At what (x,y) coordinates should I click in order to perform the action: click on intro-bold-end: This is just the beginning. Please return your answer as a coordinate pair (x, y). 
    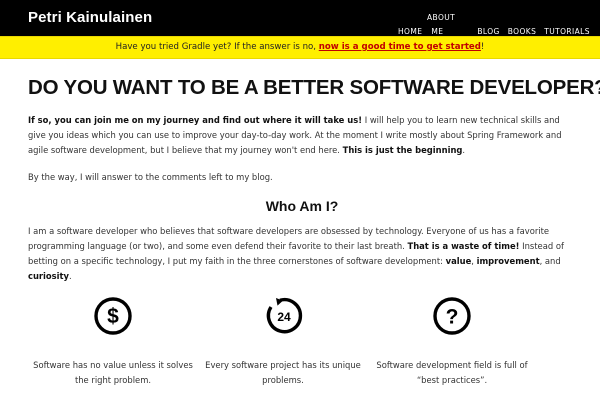
    Looking at the image, I should click on (402, 150).